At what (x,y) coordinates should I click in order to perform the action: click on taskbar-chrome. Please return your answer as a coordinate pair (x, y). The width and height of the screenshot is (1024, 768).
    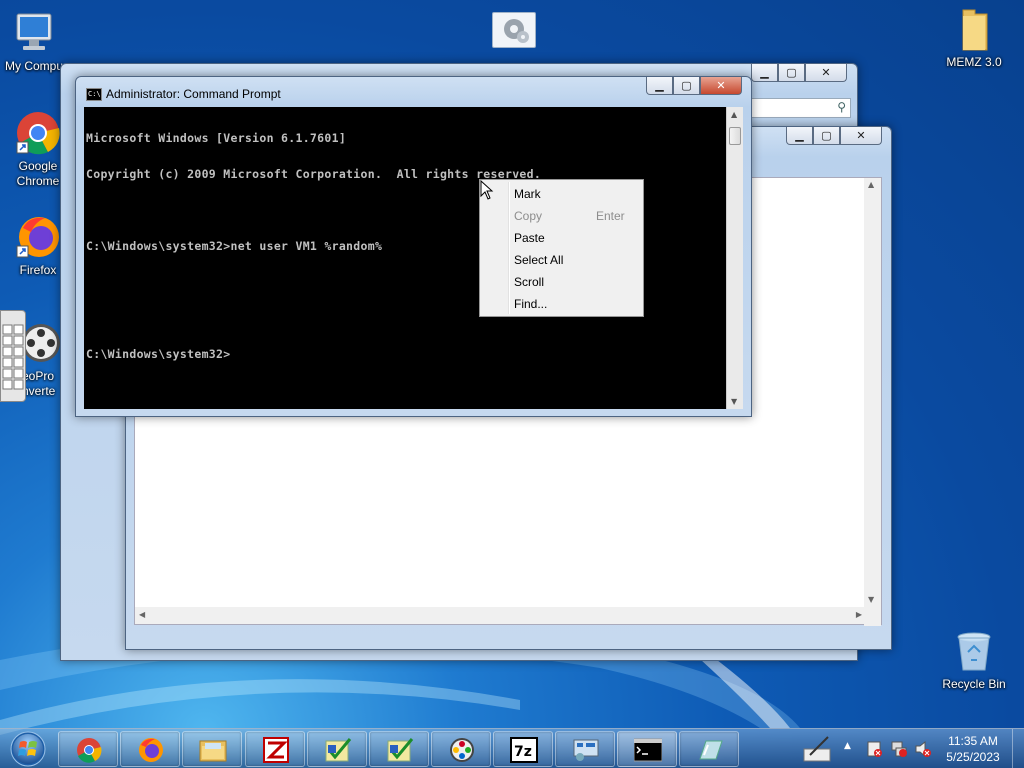
    Looking at the image, I should click on (88, 749).